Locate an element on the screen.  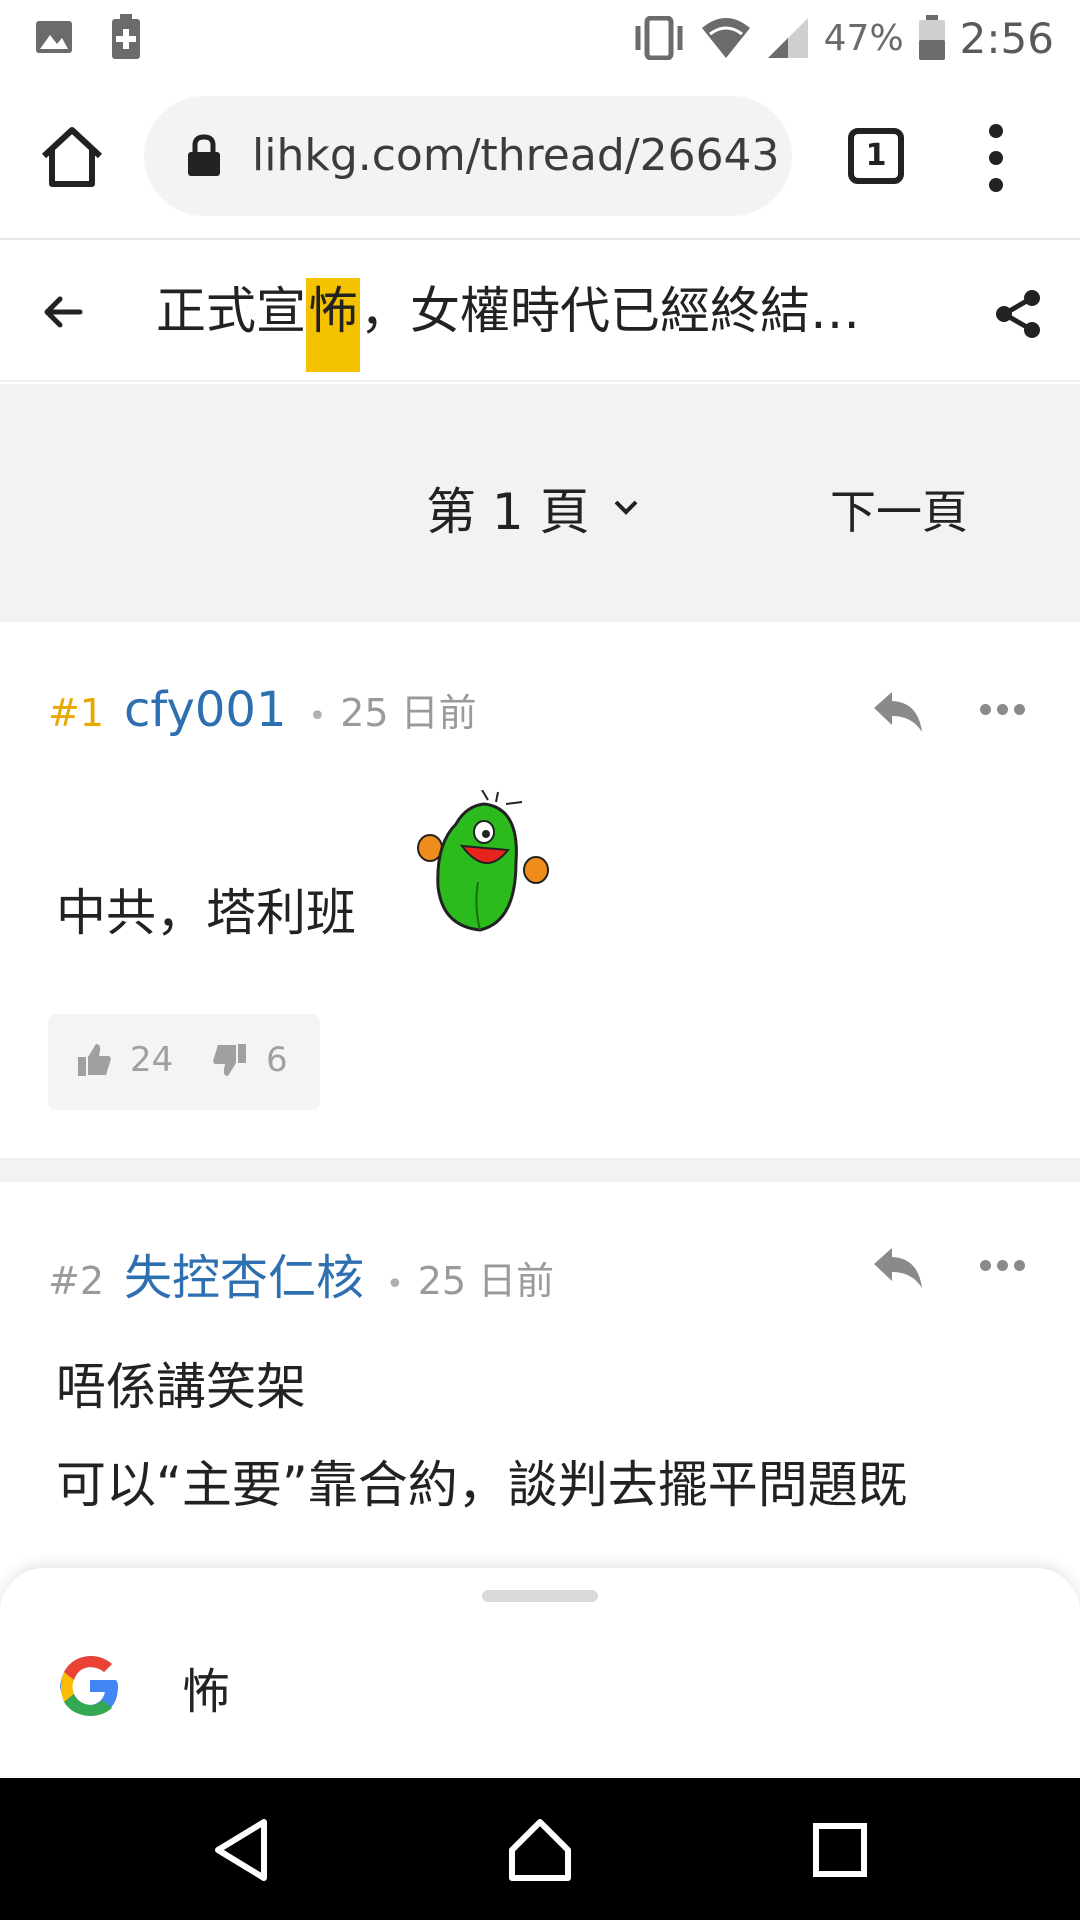
home-circle-icon is located at coordinates (540, 1850).